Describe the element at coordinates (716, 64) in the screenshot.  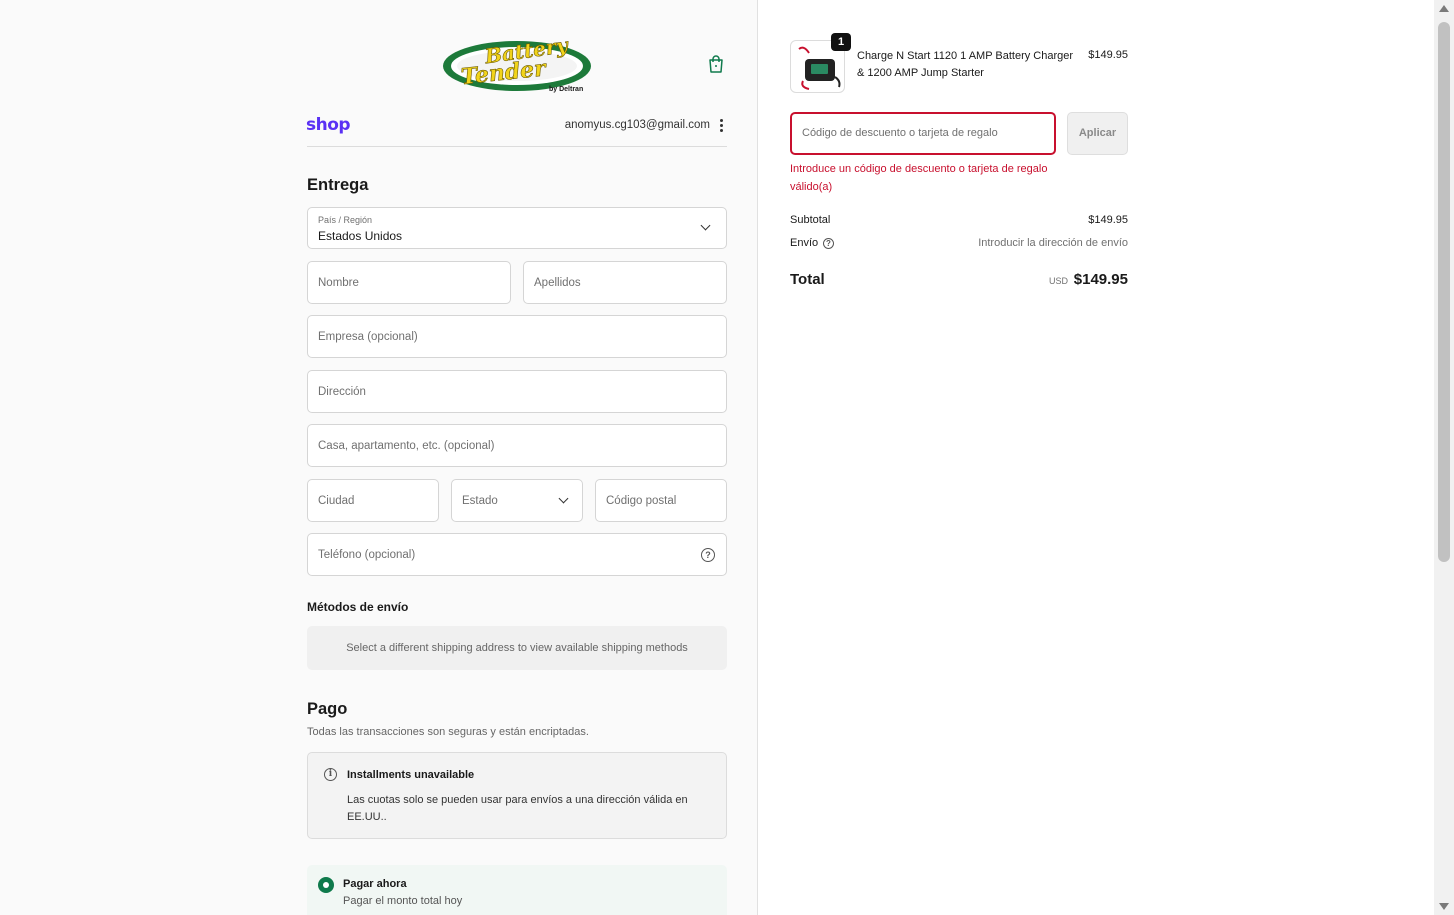
I see `shopping-bag-icon` at that location.